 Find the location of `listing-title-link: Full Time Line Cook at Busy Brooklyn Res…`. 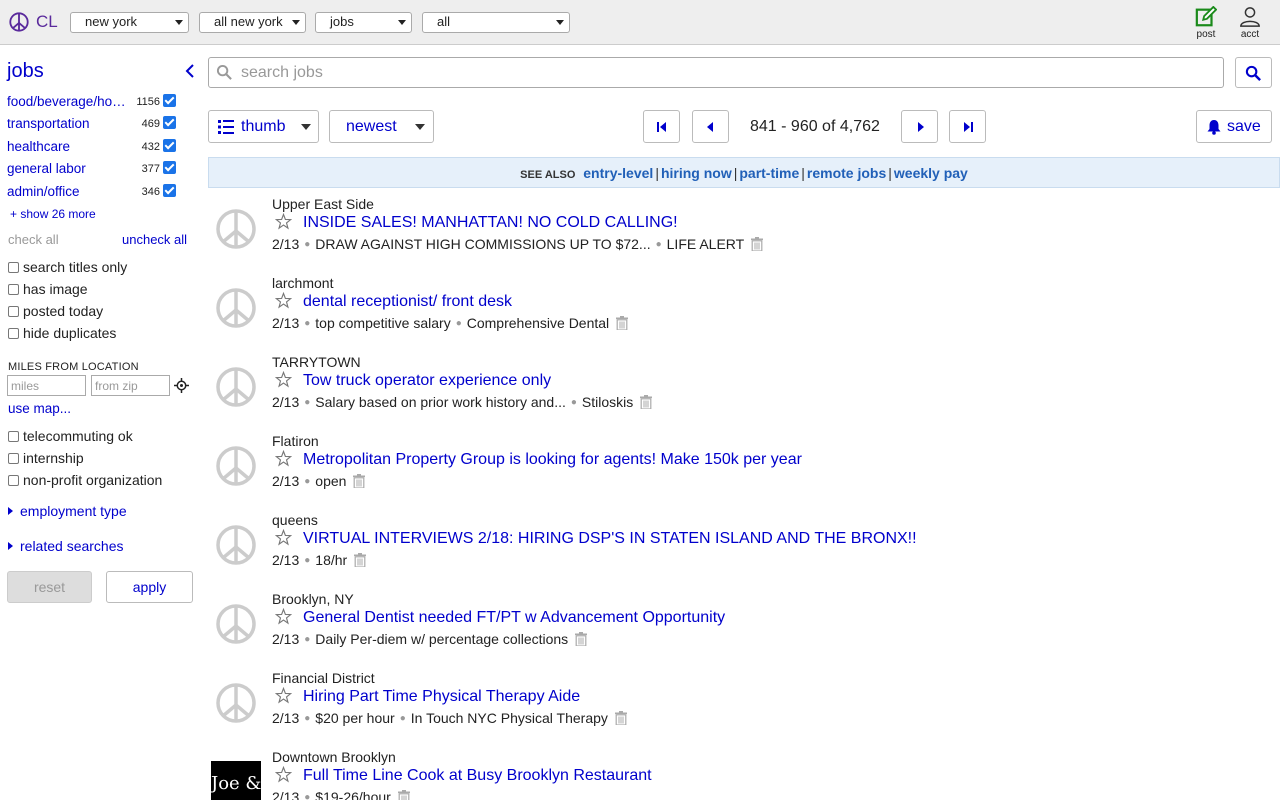

listing-title-link: Full Time Line Cook at Busy Brooklyn Res… is located at coordinates (477, 776).